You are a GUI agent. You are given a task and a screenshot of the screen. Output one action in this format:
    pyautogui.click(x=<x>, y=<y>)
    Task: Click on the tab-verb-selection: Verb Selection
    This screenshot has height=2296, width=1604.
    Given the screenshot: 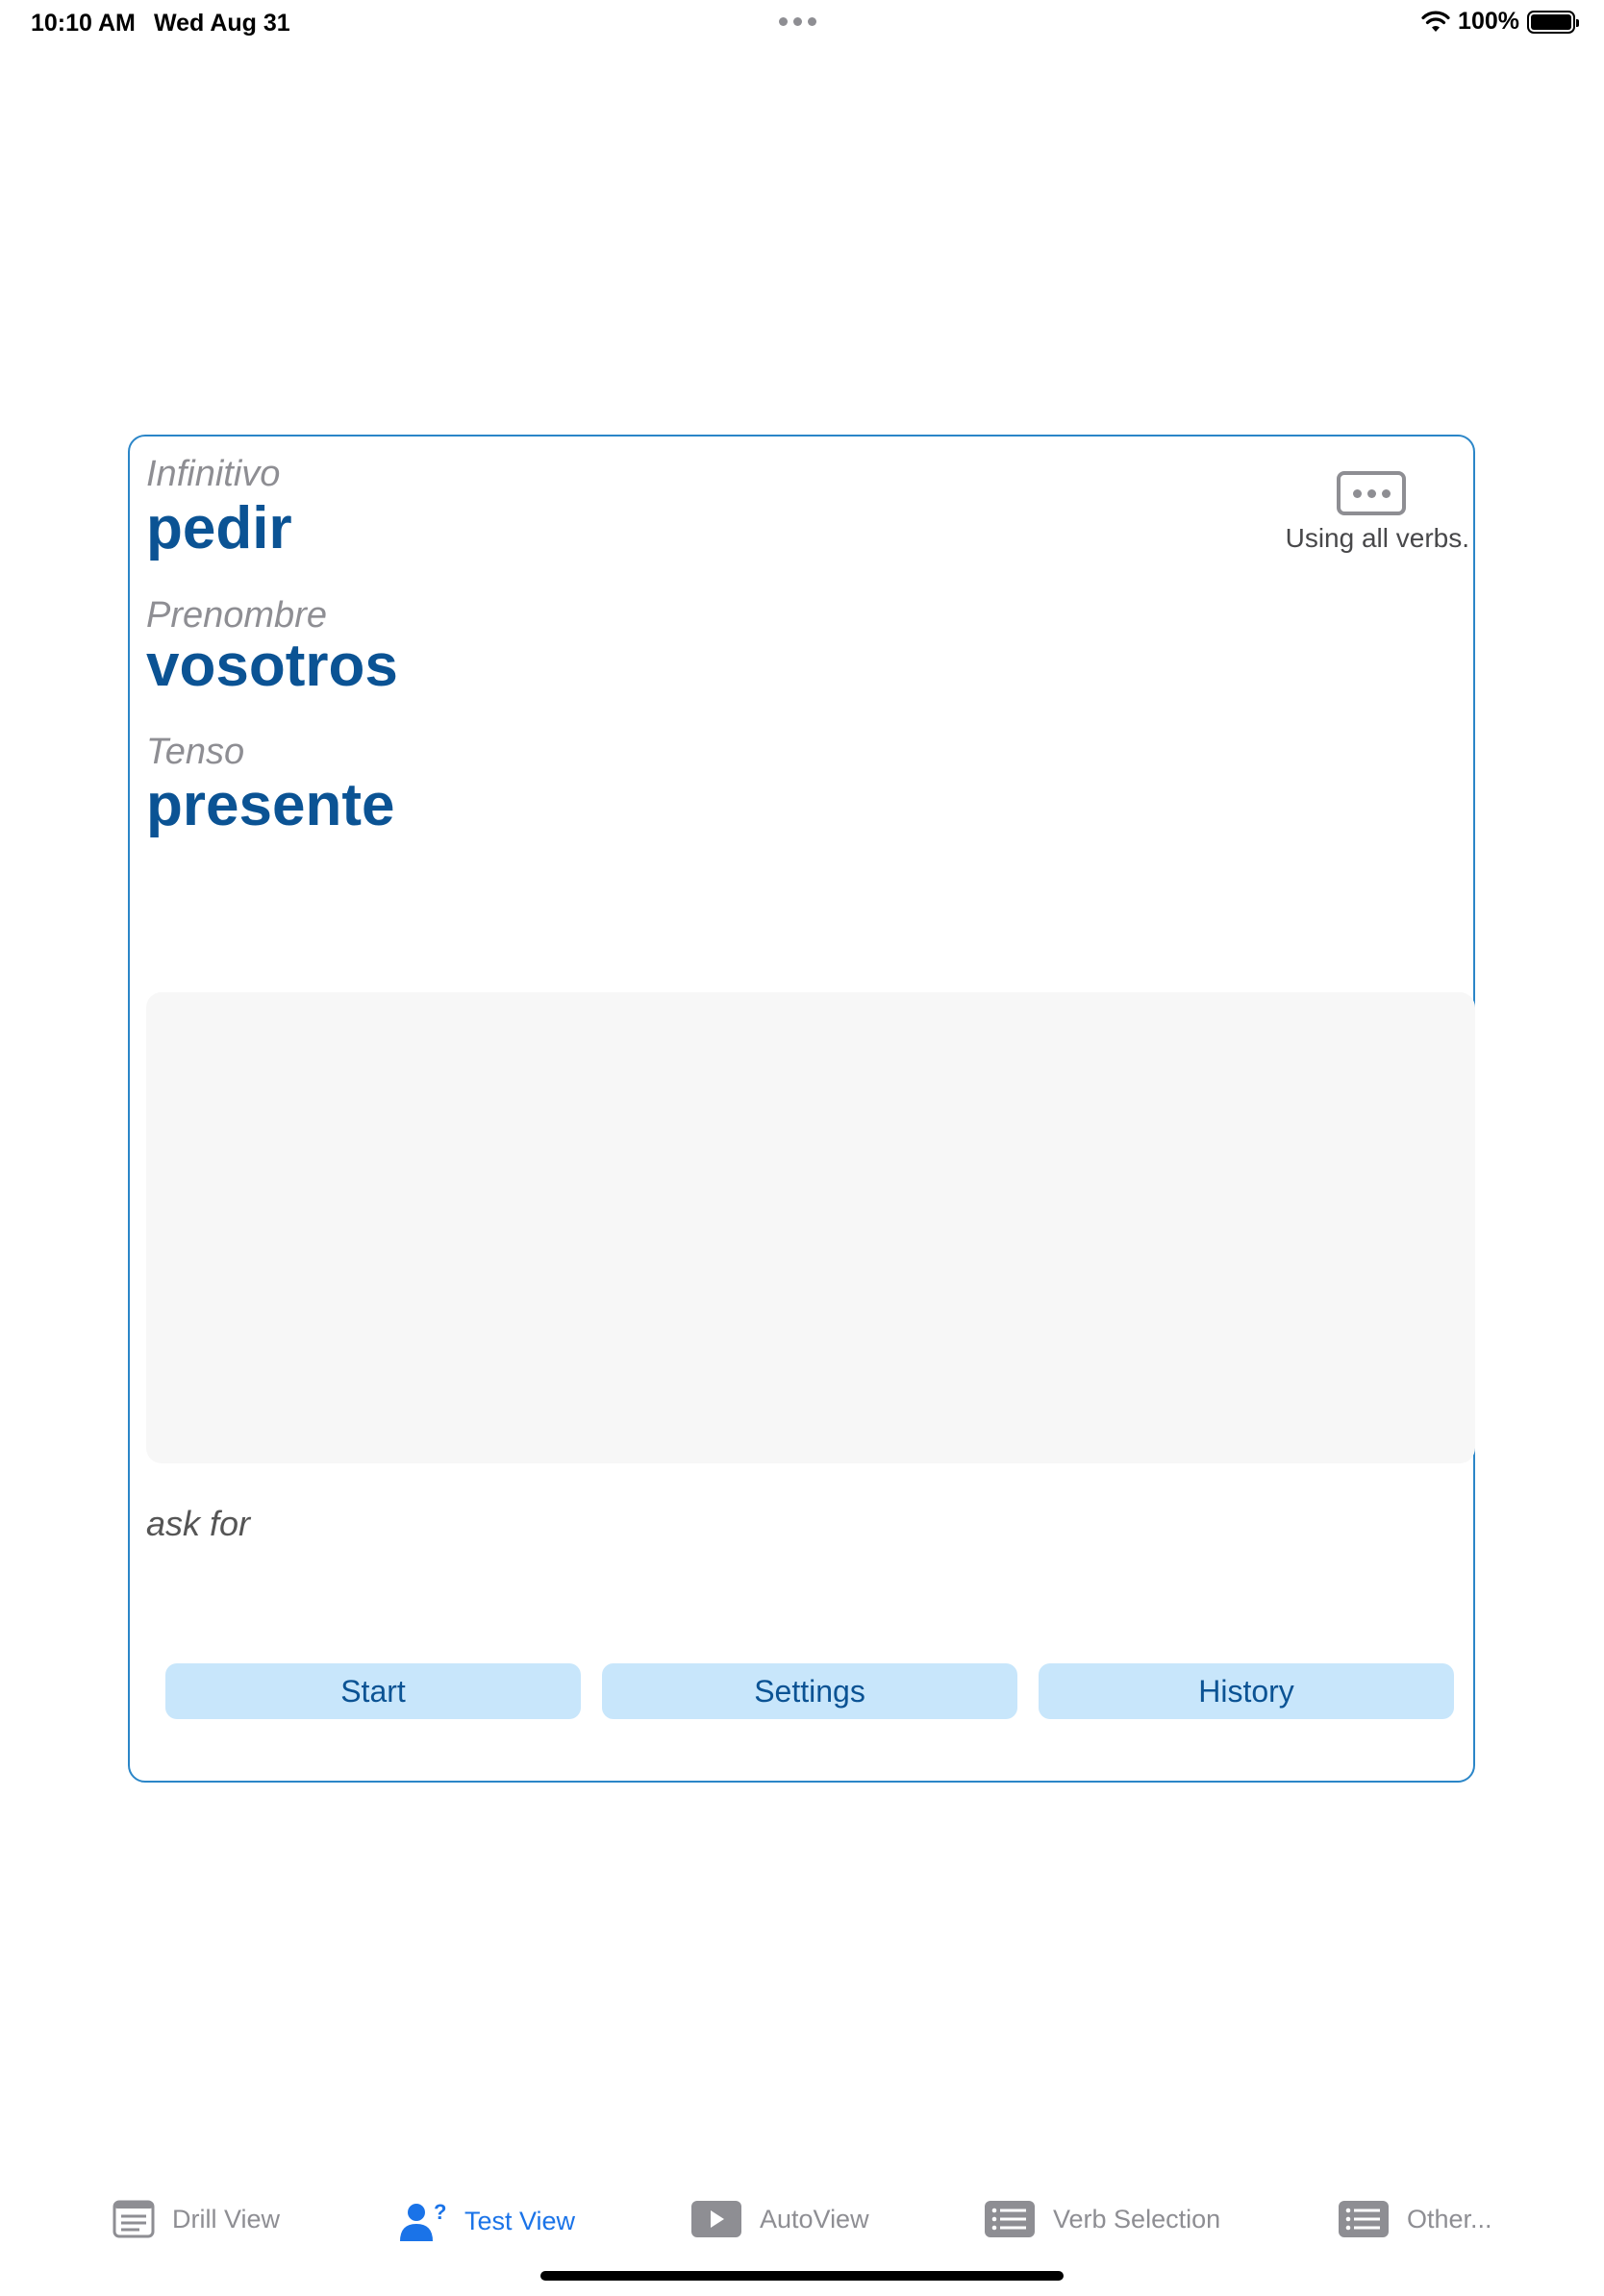 What is the action you would take?
    pyautogui.click(x=1102, y=2219)
    